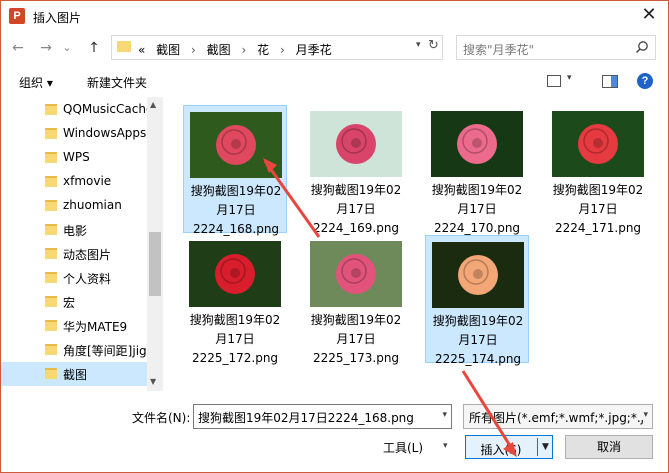  Describe the element at coordinates (74, 230) in the screenshot. I see `sidebar-item: 电影` at that location.